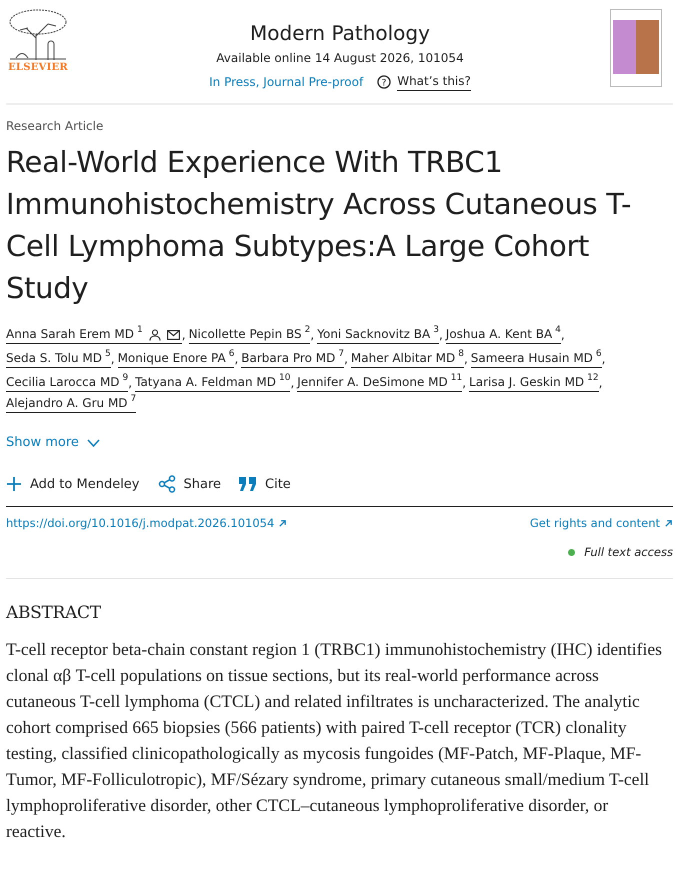 The image size is (679, 874). What do you see at coordinates (212, 383) in the screenshot?
I see `author-link: Tatyana A. Feldman MD $^{10}$` at bounding box center [212, 383].